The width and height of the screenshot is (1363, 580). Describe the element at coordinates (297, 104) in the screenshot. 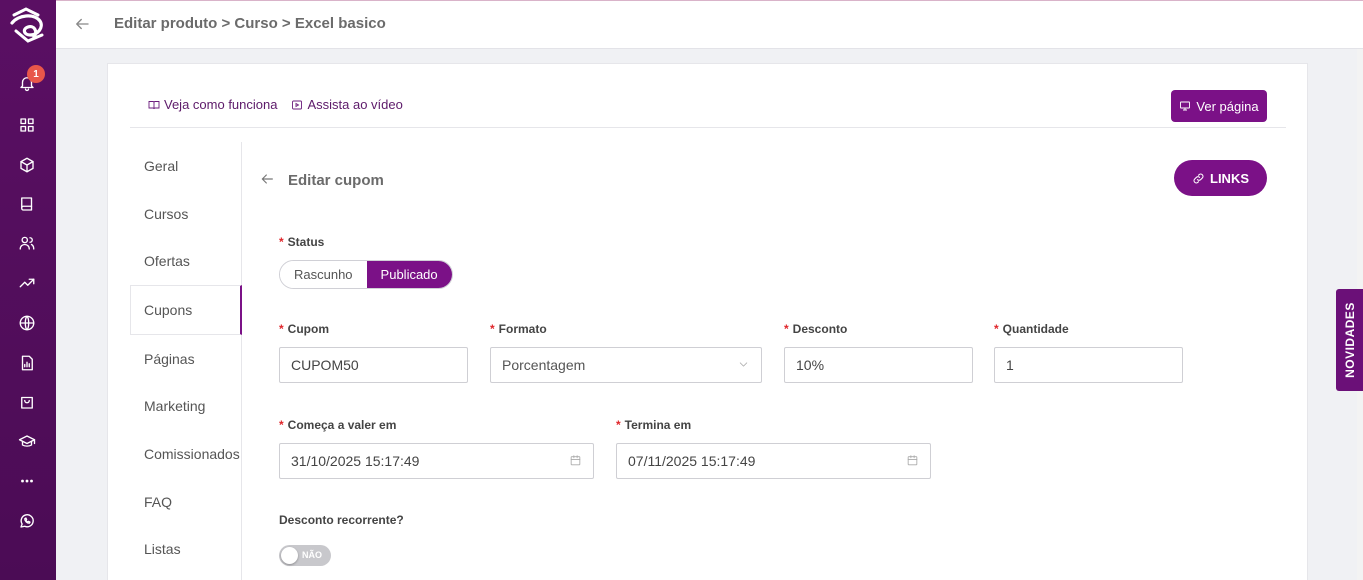

I see `play-icon` at that location.